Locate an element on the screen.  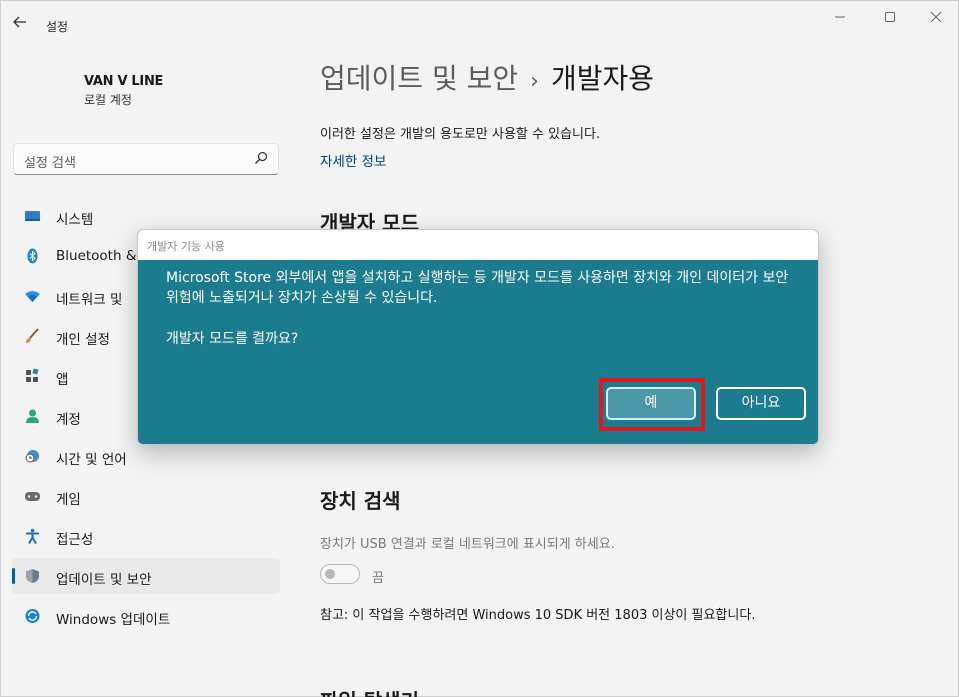
system-icon is located at coordinates (32, 216).